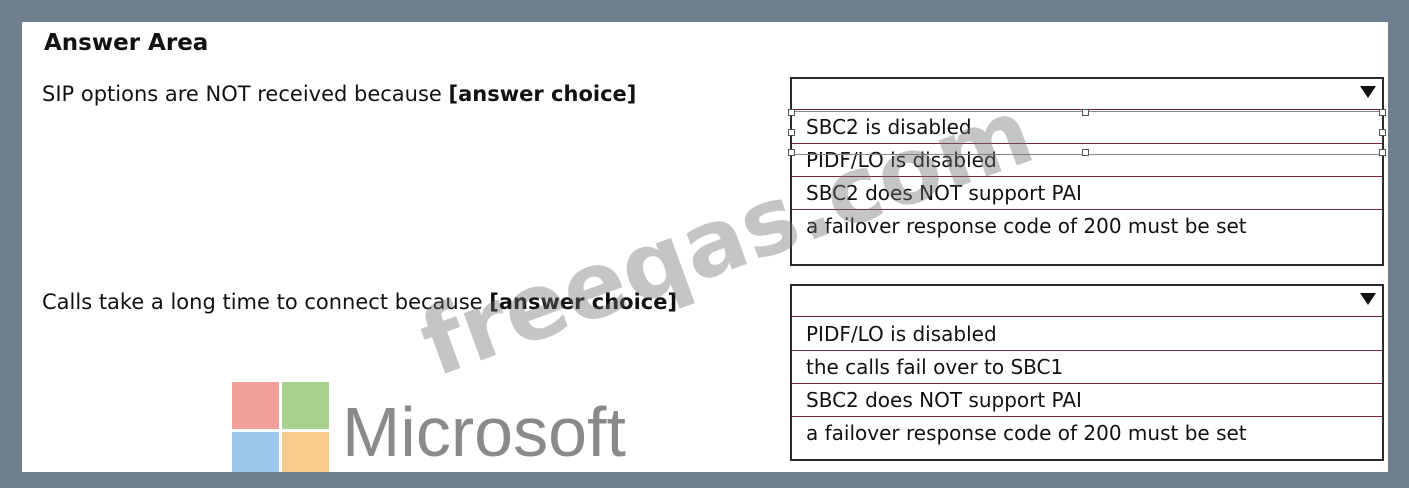 The width and height of the screenshot is (1409, 488). I want to click on question-2-option-2: the calls fail over to SBC1, so click(1087, 366).